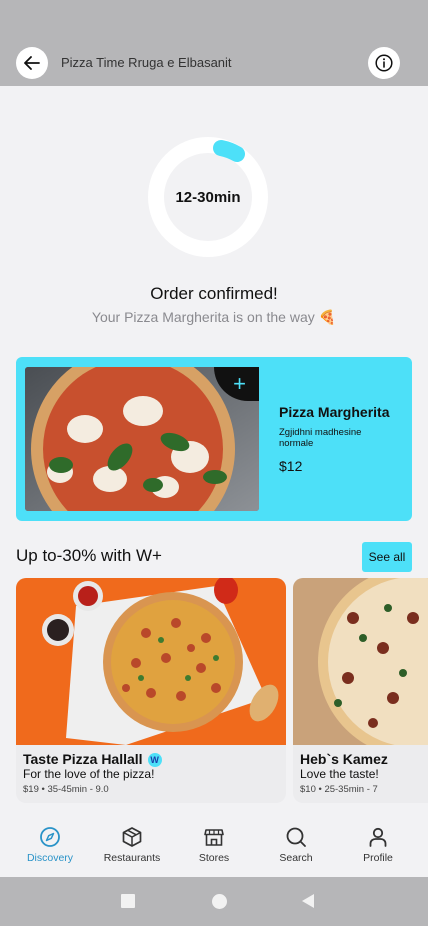 Image resolution: width=428 pixels, height=926 pixels. I want to click on nav-stores: Stores, so click(214, 845).